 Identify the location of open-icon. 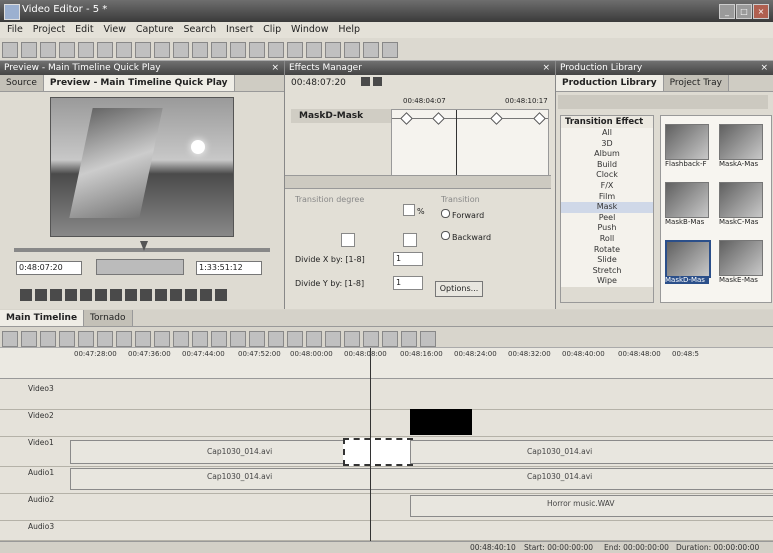
(29, 50).